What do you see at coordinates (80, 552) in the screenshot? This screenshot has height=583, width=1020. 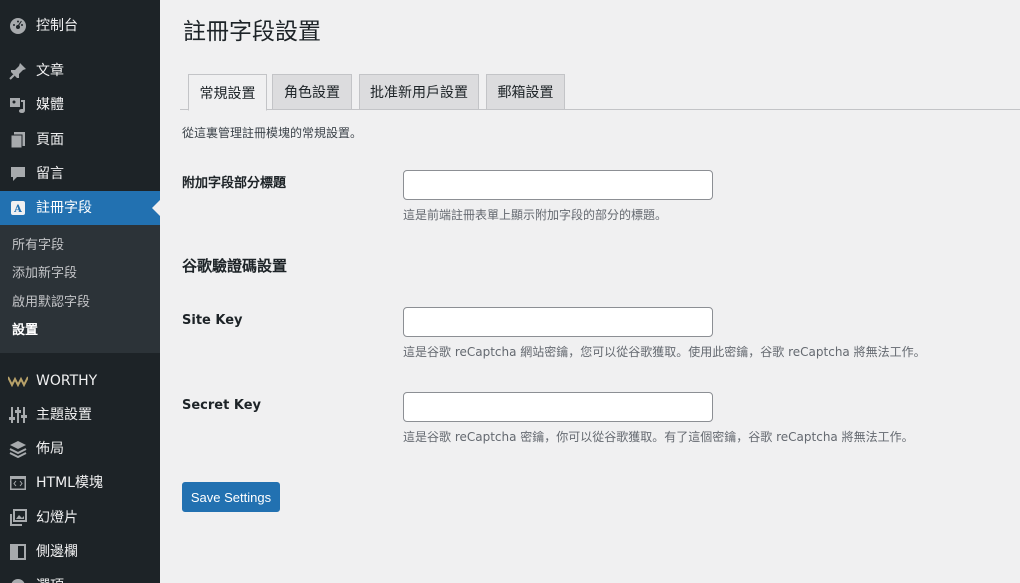 I see `menu-item-sidebar: 側邊欄` at bounding box center [80, 552].